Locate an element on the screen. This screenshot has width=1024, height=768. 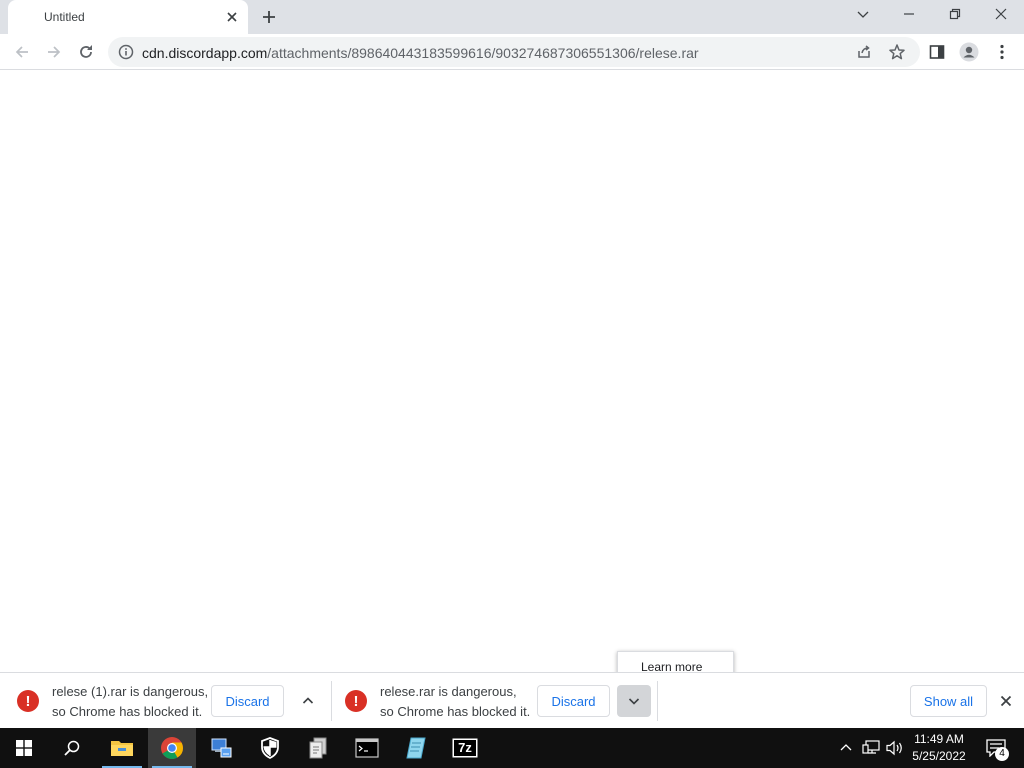
action-center-button: 4 is located at coordinates (996, 748).